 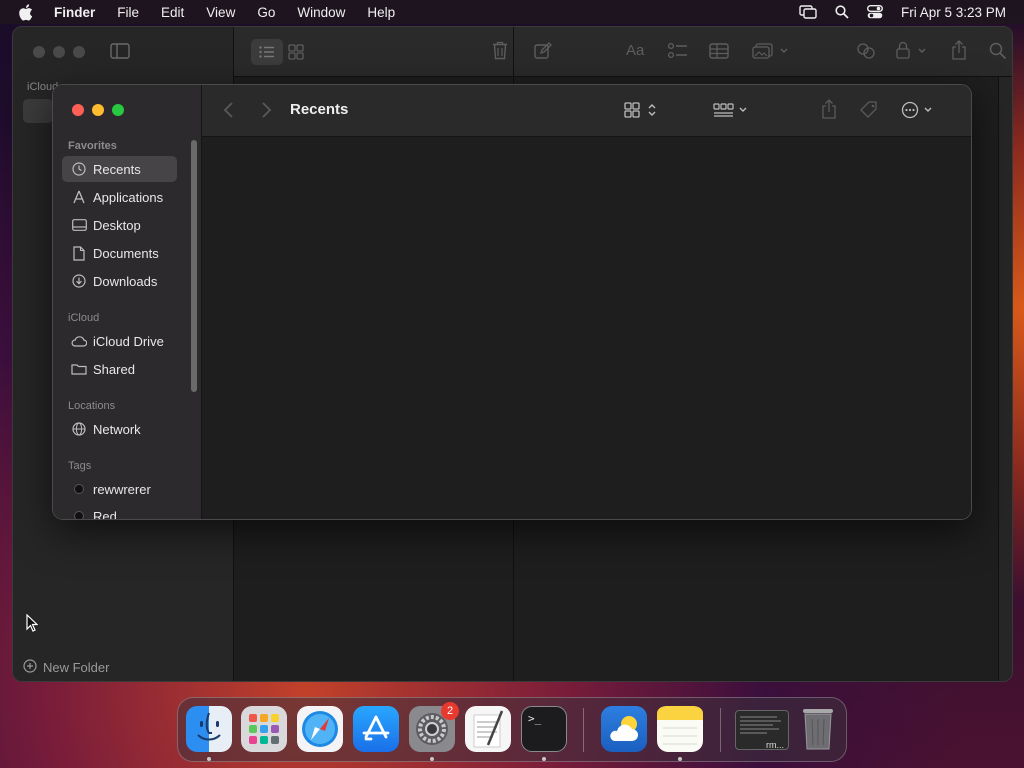 I want to click on sidebar-item-label: Applications, so click(x=128, y=197).